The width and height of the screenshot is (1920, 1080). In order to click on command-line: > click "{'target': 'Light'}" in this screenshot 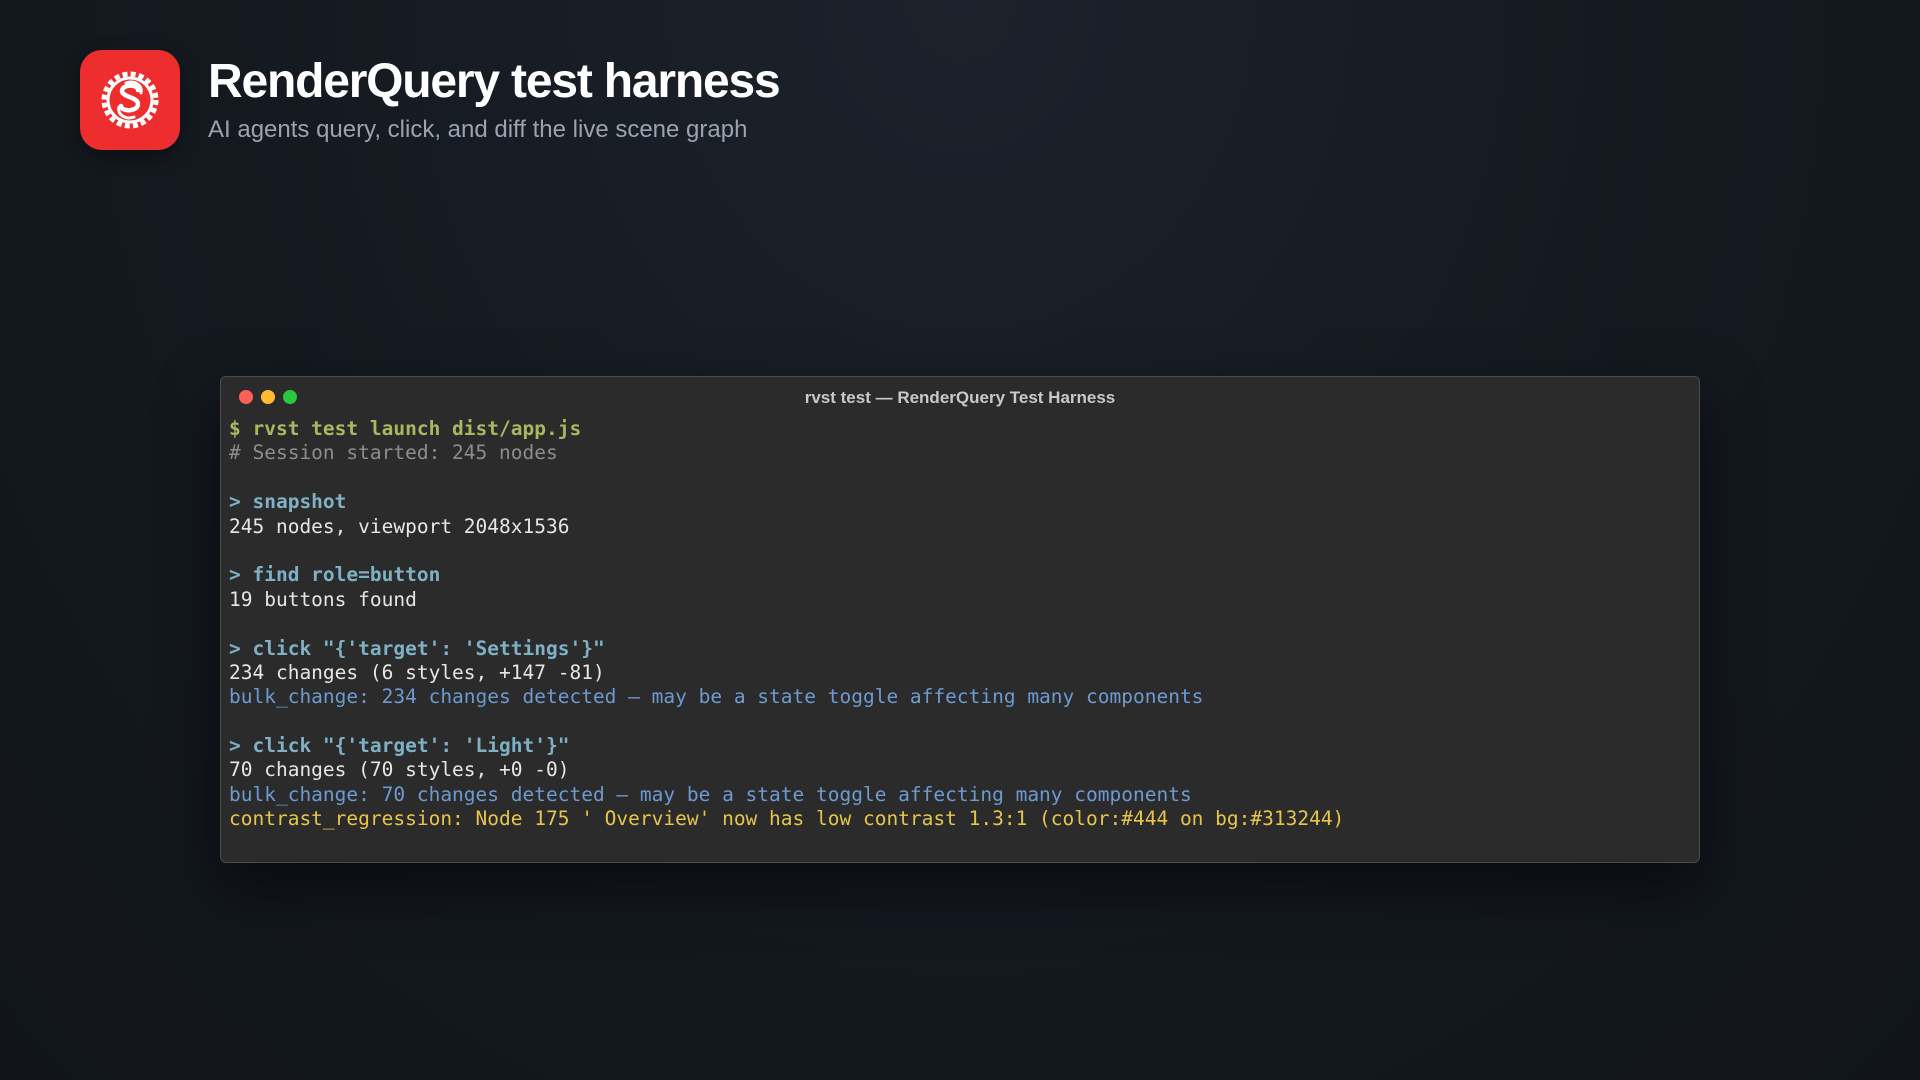, I will do `click(399, 746)`.